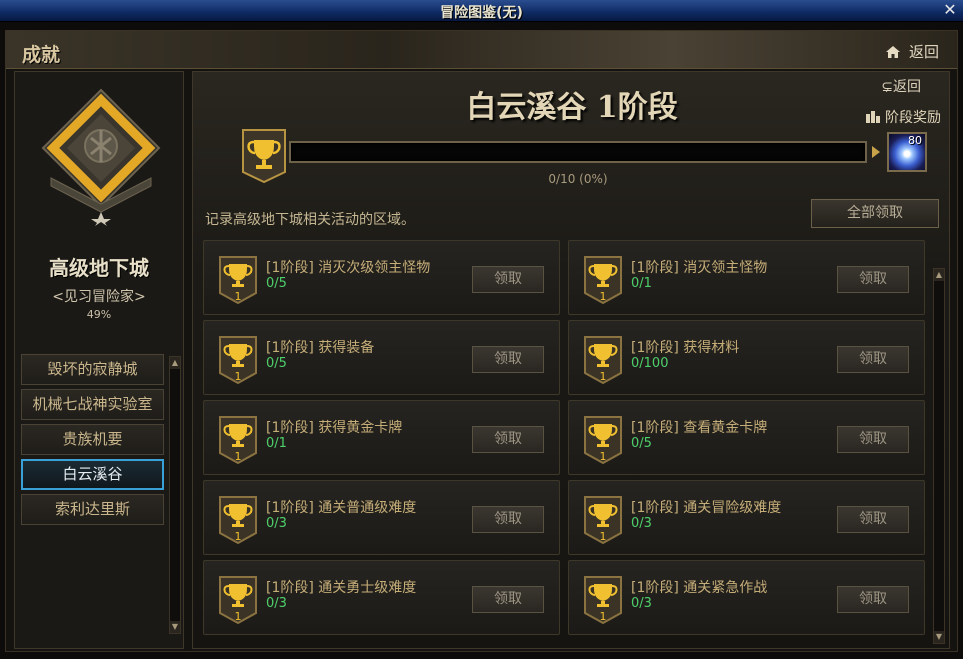 This screenshot has height=659, width=963. Describe the element at coordinates (320, 348) in the screenshot. I see `achievement-label: [1阶段] 获得装备` at that location.